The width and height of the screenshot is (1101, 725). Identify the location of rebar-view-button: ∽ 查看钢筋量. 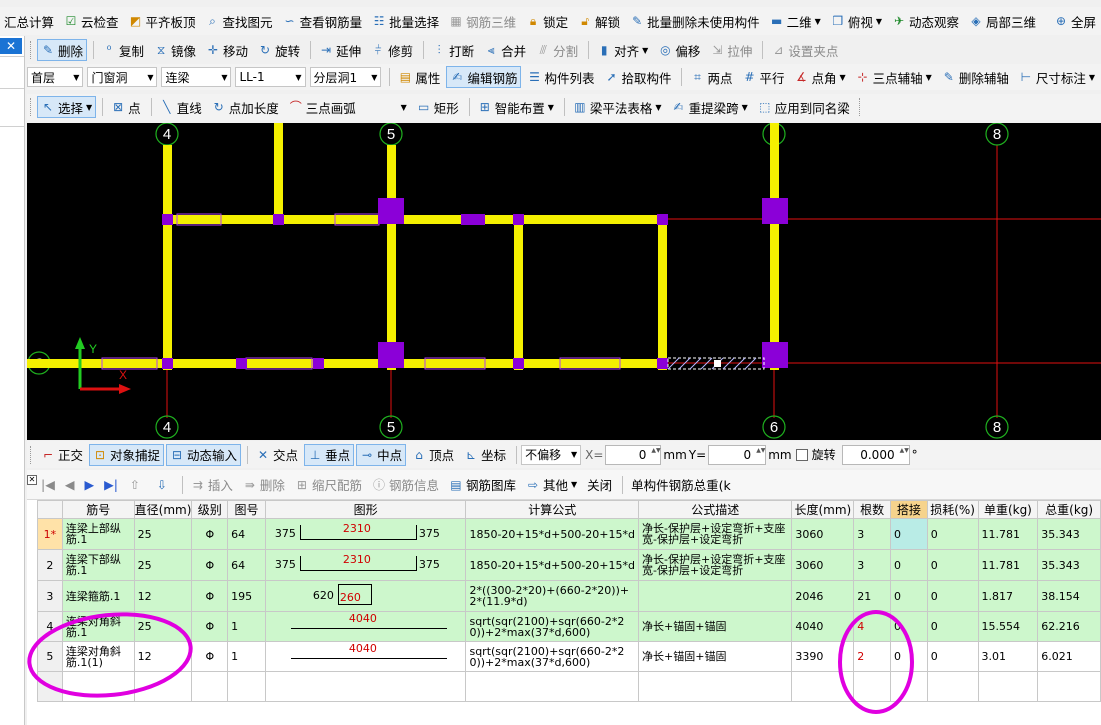
(323, 21).